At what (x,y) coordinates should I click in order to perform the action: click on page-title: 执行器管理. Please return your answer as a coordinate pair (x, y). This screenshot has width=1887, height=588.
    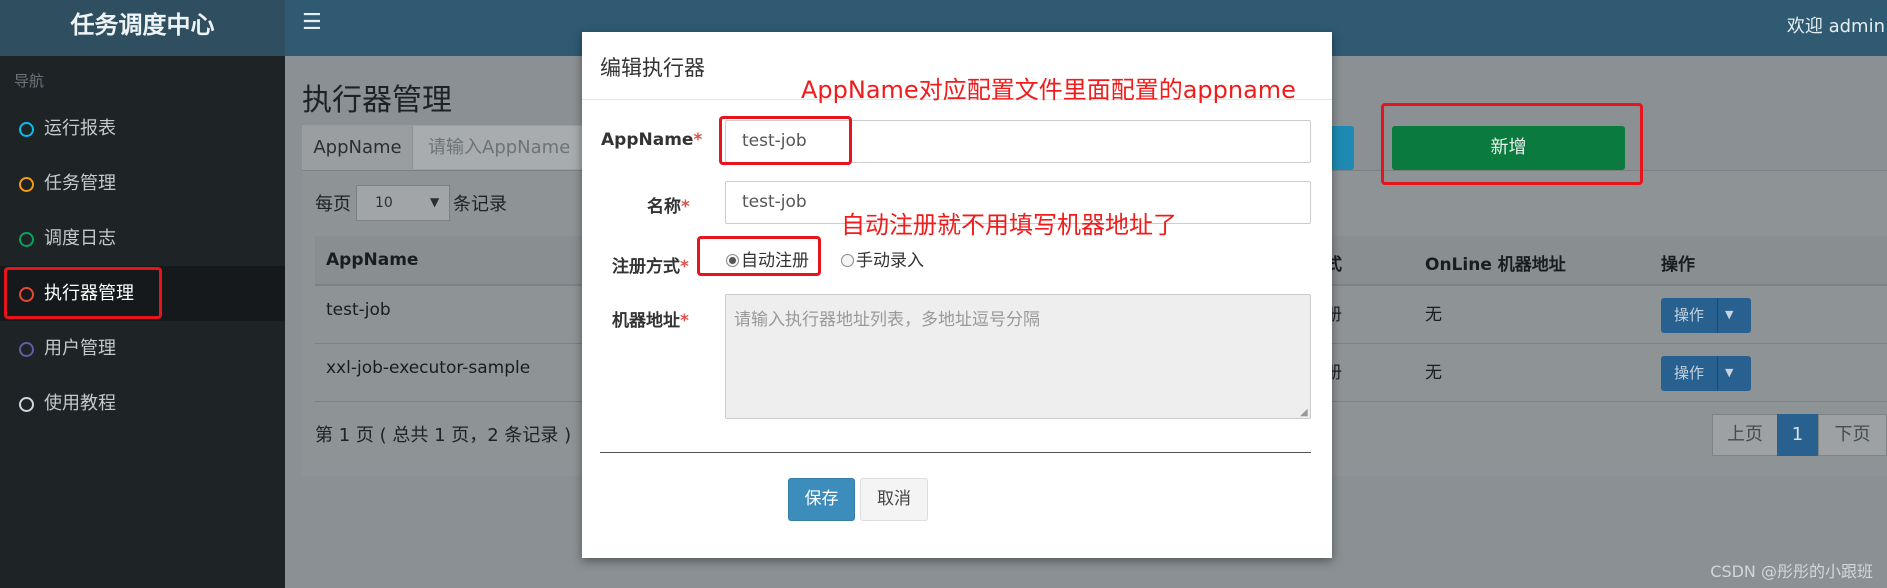
    Looking at the image, I should click on (377, 100).